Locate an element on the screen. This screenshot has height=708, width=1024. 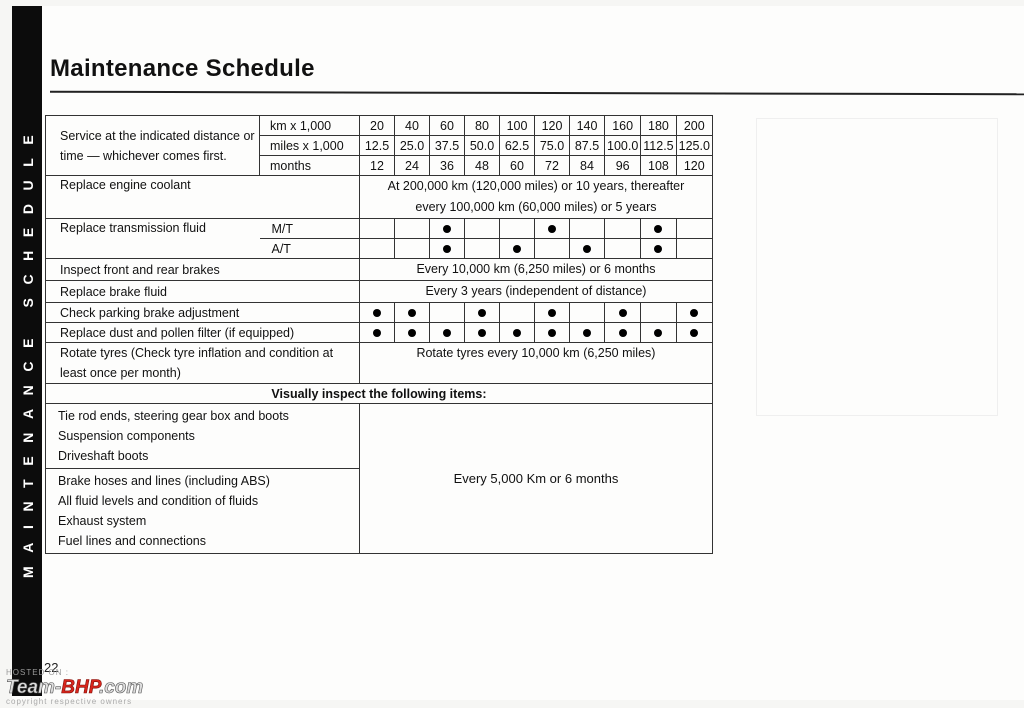
row-visual-heading: Visually inspect the following items: is located at coordinates (379, 393).